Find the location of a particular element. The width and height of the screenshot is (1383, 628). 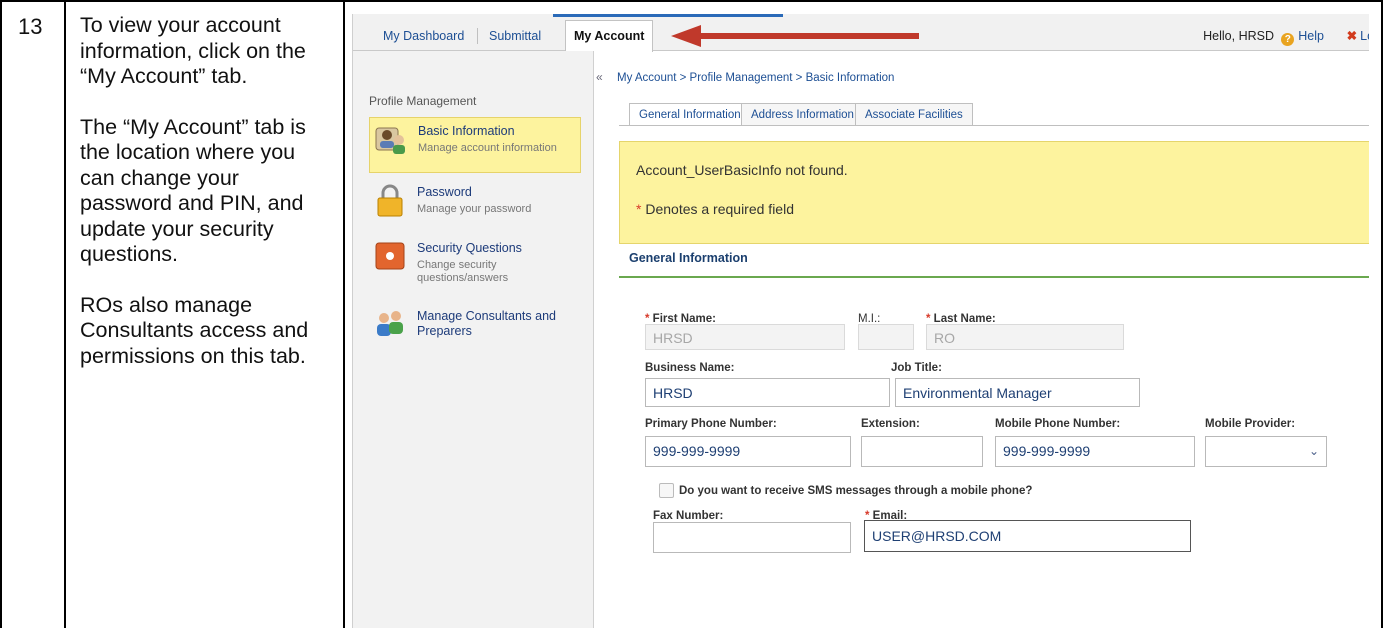

middle-initial-field is located at coordinates (886, 337).